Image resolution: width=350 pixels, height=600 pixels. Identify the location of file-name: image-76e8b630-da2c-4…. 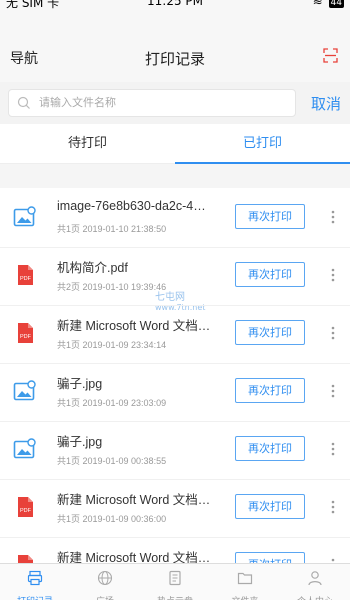
(131, 206).